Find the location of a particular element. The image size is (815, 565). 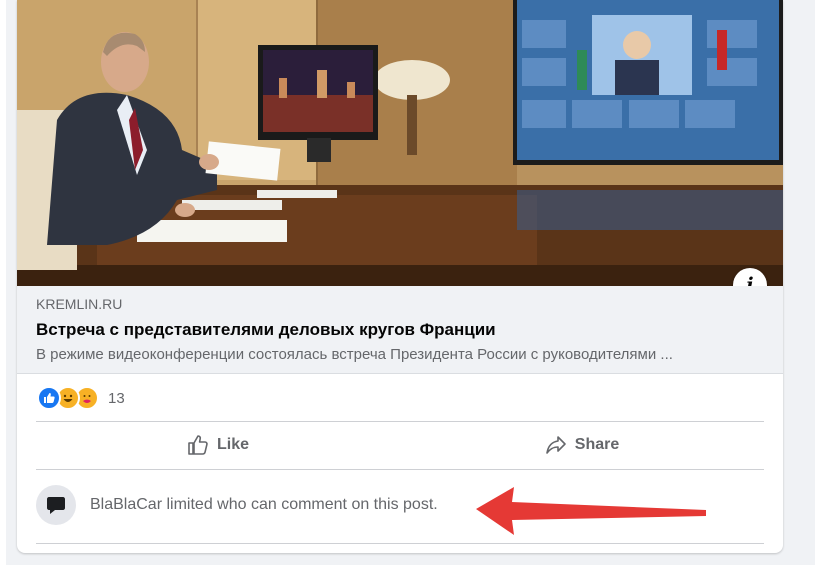

reaction-count: 13 is located at coordinates (116, 398).